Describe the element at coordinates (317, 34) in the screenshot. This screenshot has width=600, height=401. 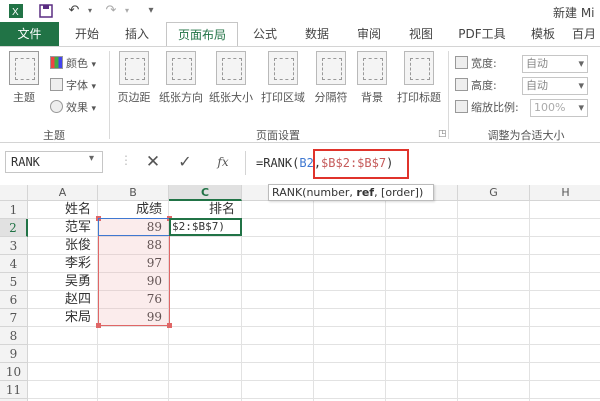
I see `tab-data: 数据` at that location.